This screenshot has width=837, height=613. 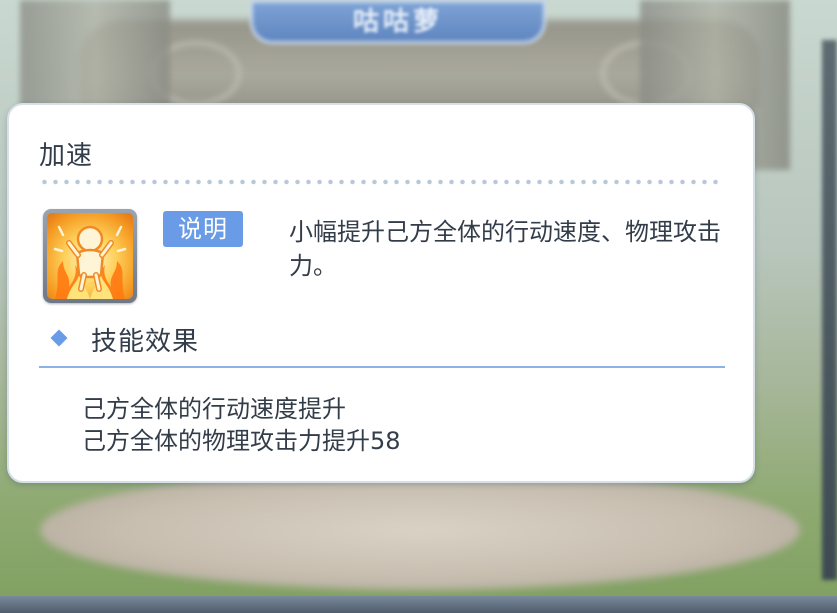 What do you see at coordinates (214, 409) in the screenshot?
I see `effect-item: 己方全体的行动速度提升` at bounding box center [214, 409].